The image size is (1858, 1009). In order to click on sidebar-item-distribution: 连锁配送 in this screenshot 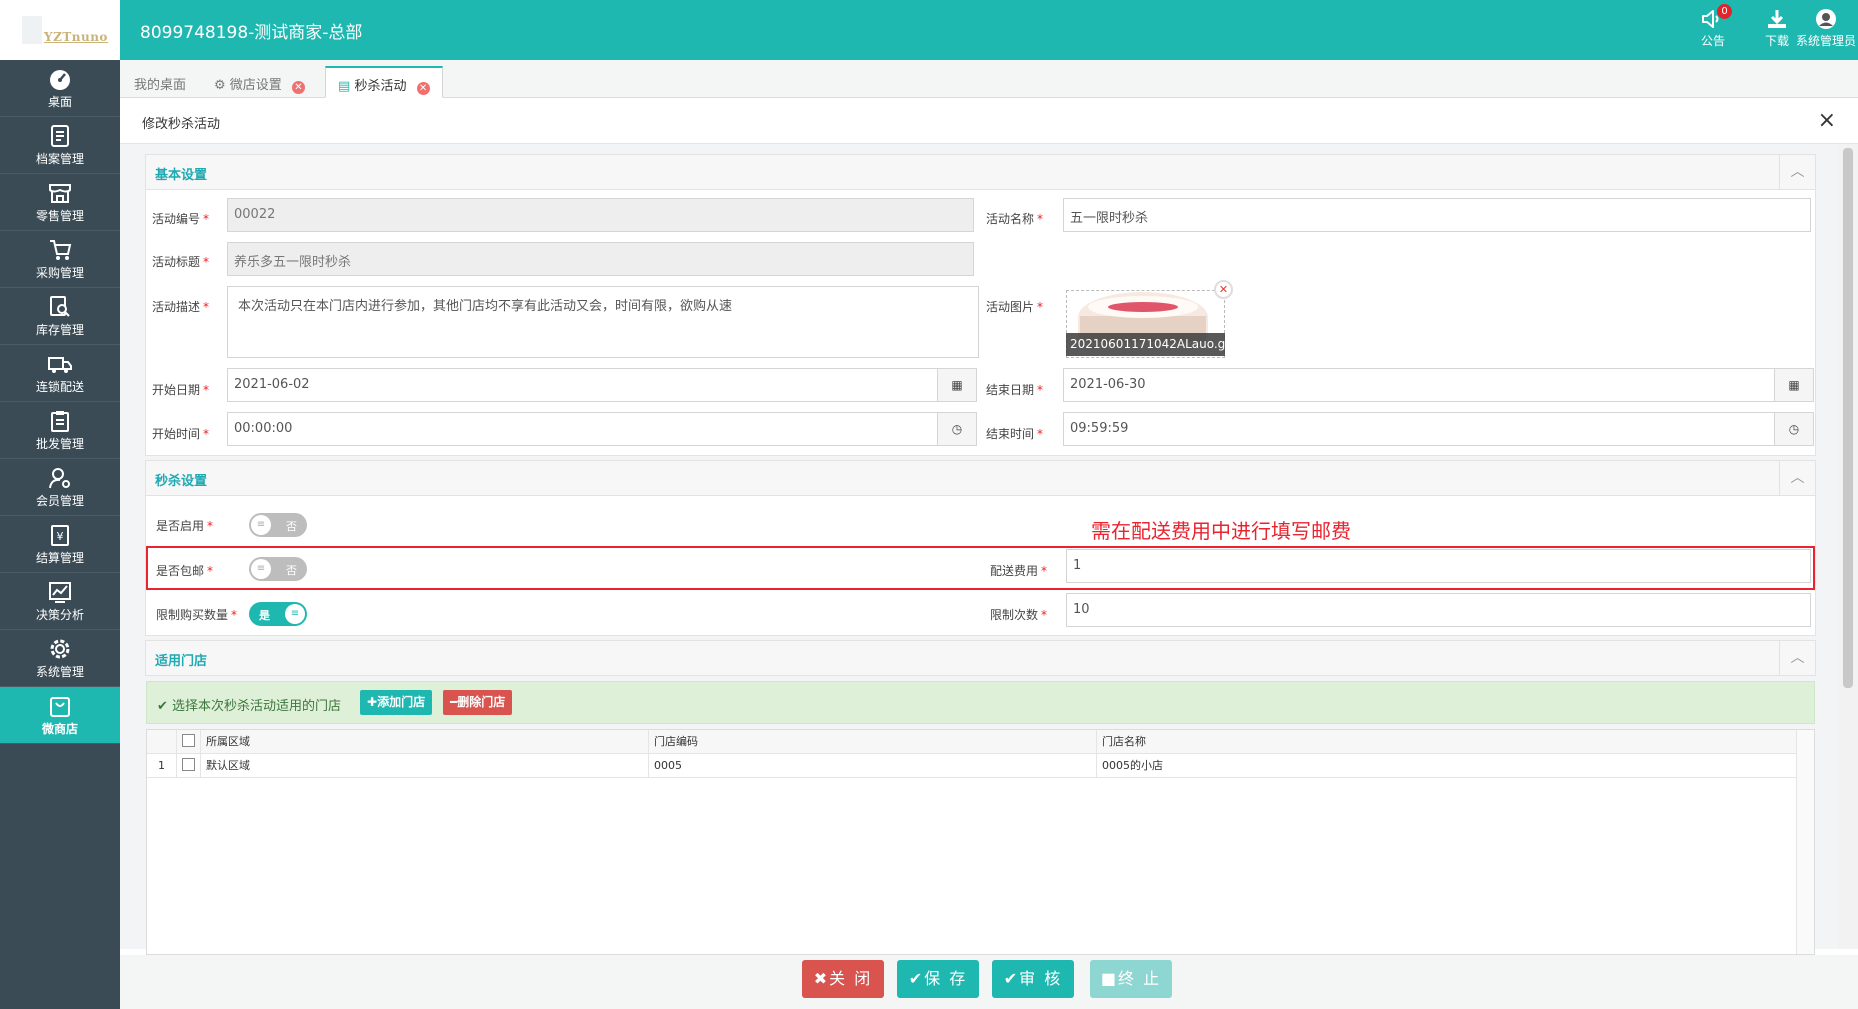, I will do `click(60, 373)`.